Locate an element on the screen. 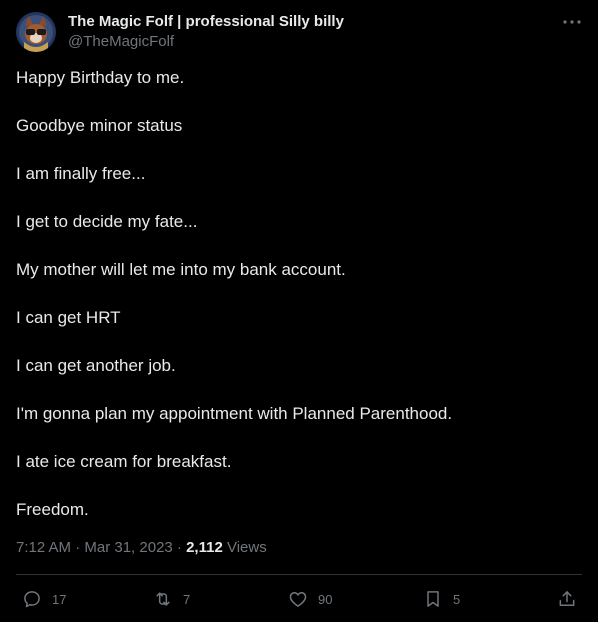  reply-button: 17 is located at coordinates (44, 599).